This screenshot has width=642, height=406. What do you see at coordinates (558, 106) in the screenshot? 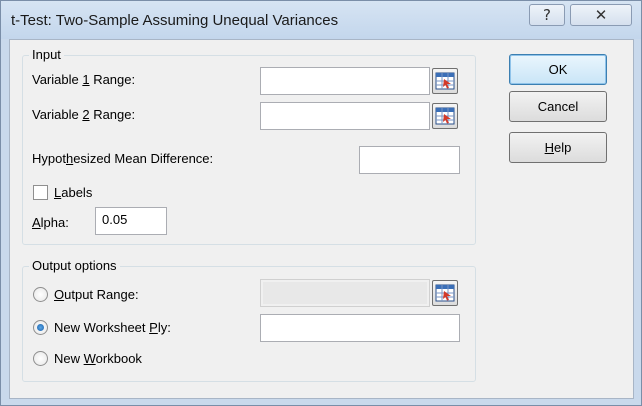
I see `cancel-button: Cancel` at bounding box center [558, 106].